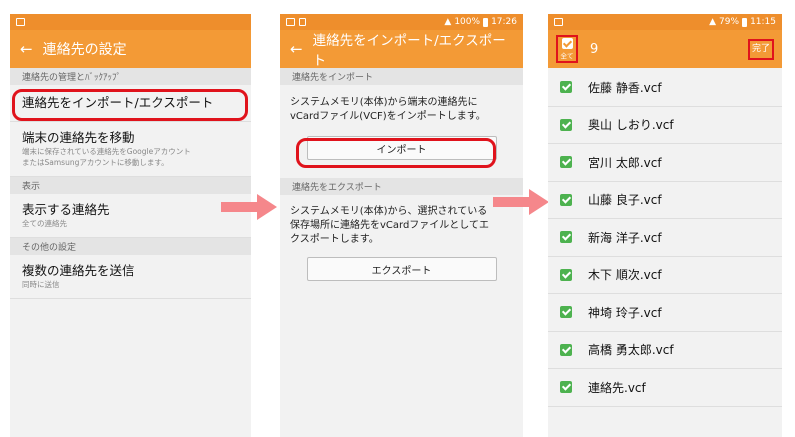  What do you see at coordinates (594, 49) in the screenshot?
I see `selected-count: 9` at bounding box center [594, 49].